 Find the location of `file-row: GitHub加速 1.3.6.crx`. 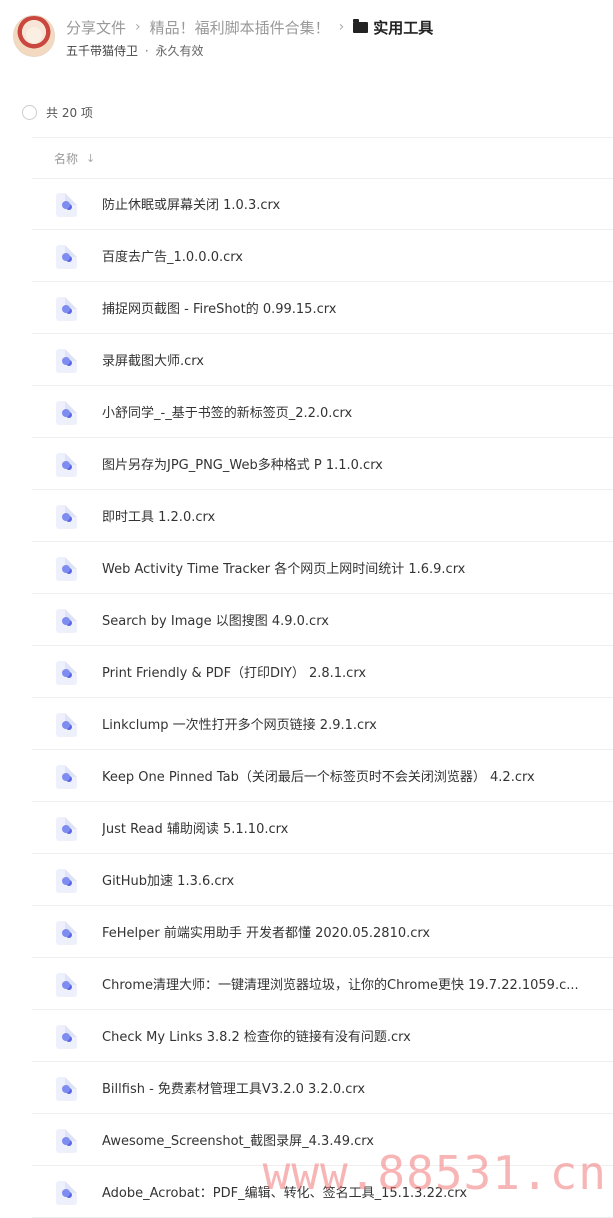

file-row: GitHub加速 1.3.6.crx is located at coordinates (322, 880).